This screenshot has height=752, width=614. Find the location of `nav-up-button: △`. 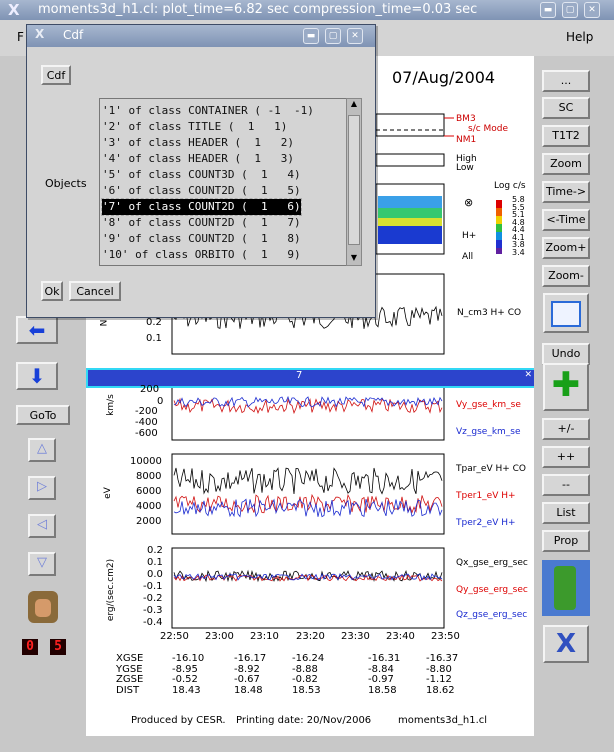

nav-up-button: △ is located at coordinates (42, 450).